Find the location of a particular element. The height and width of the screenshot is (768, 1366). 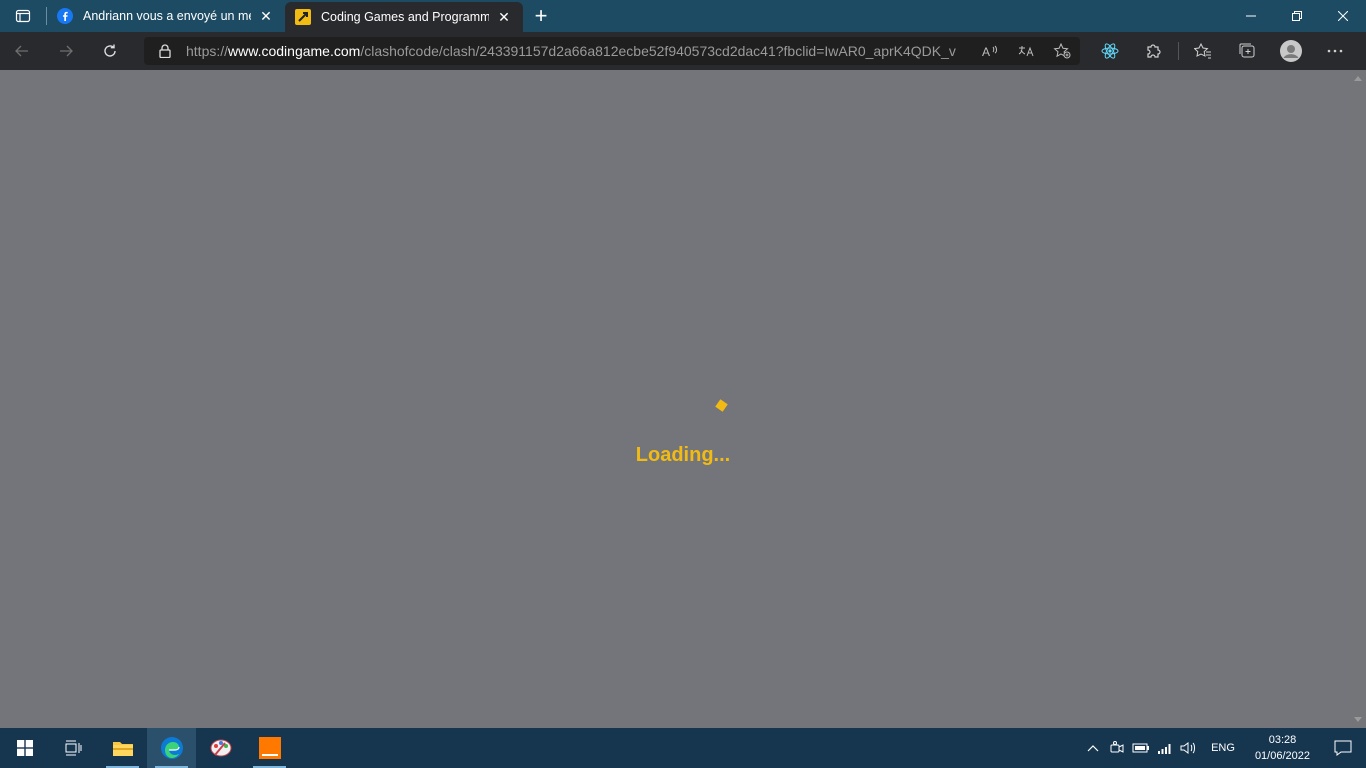

plus-icon: + is located at coordinates (541, 15).